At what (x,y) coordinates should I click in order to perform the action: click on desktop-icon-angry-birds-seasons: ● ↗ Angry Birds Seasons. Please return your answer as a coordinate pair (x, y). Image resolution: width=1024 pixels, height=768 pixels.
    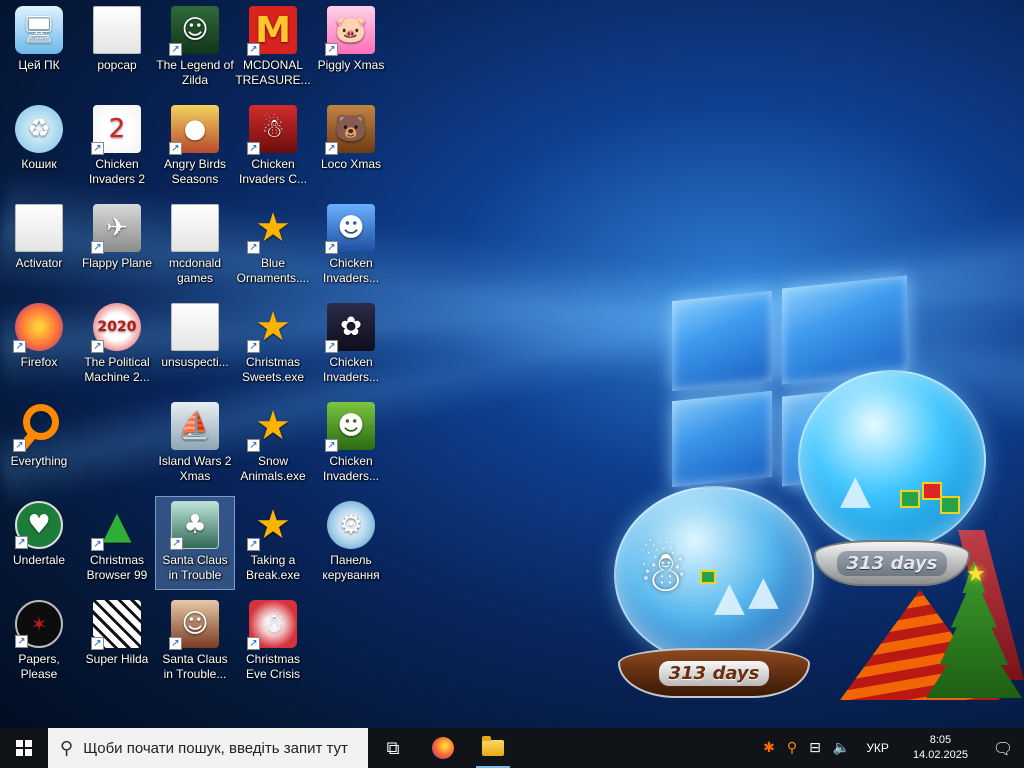
    Looking at the image, I should click on (195, 147).